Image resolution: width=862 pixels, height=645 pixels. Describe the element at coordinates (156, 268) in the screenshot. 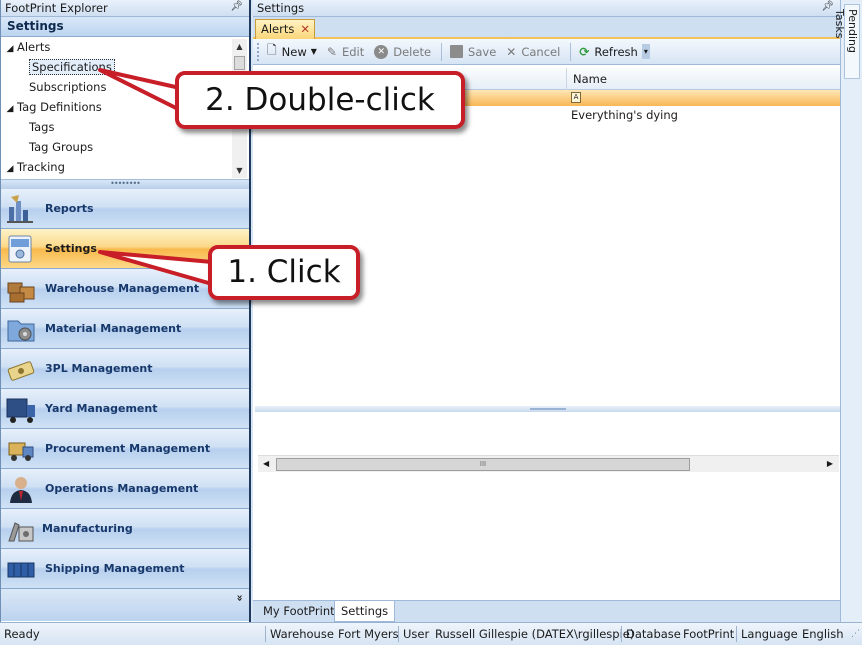

I see `callout-1-pointer` at that location.